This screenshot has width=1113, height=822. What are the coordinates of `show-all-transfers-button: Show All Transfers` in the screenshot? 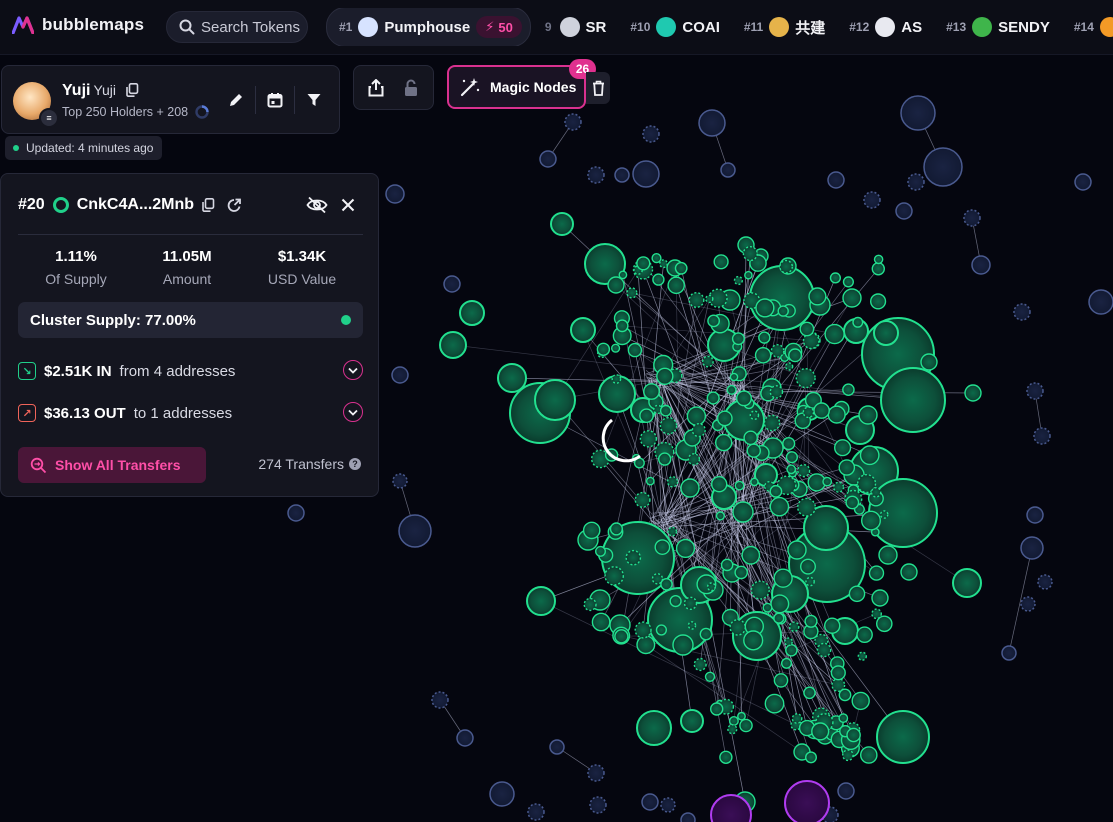 It's located at (112, 465).